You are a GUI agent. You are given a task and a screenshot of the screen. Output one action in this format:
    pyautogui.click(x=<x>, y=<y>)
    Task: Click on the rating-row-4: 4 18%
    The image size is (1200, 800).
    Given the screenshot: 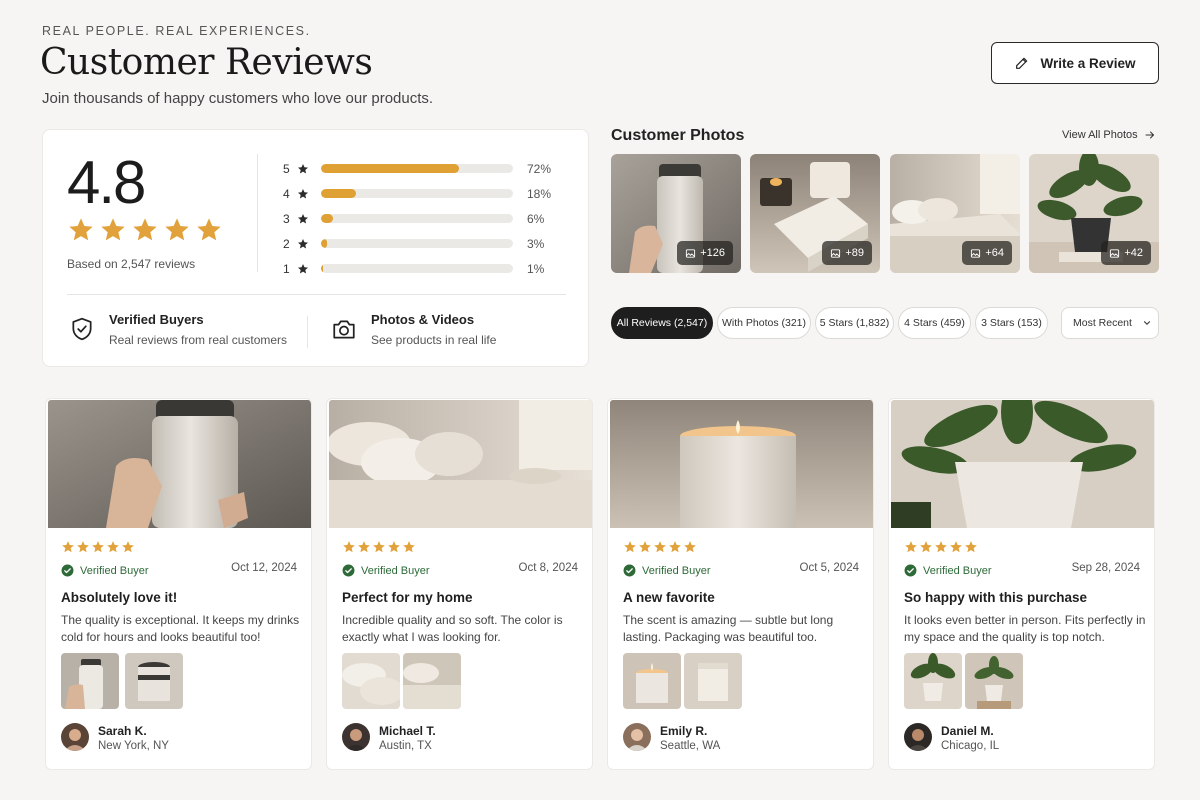 What is the action you would take?
    pyautogui.click(x=417, y=193)
    